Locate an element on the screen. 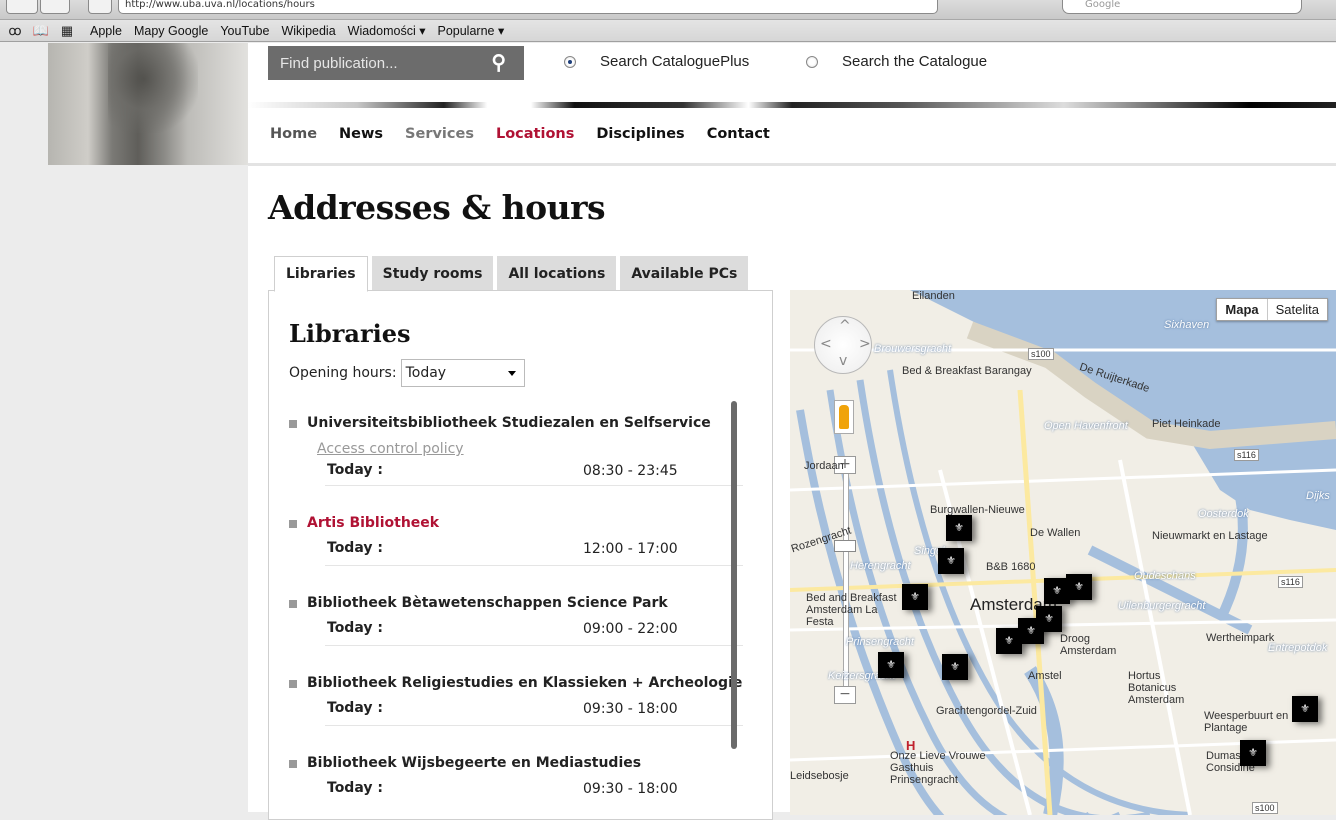 The width and height of the screenshot is (1336, 820). bookmark-mapy-google: Mapy Google is located at coordinates (171, 31).